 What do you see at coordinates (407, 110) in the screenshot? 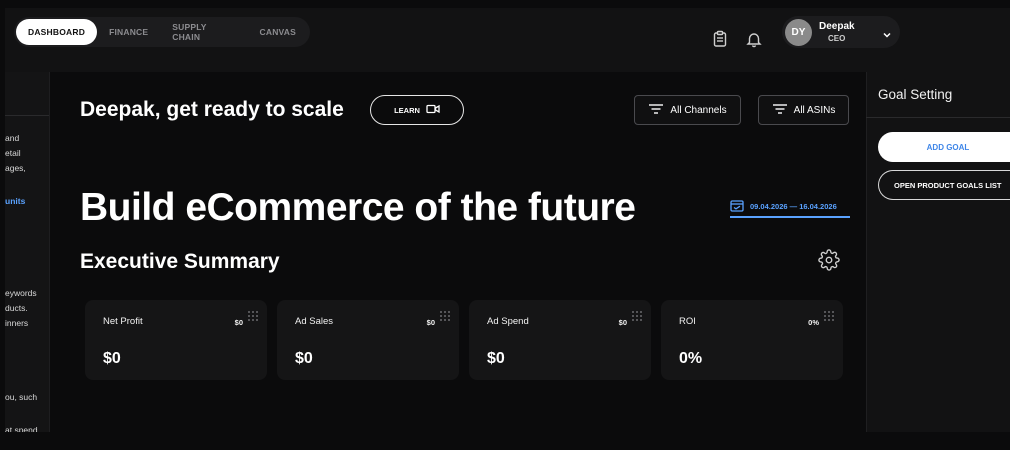
I see `learn-button-label: LEARN` at bounding box center [407, 110].